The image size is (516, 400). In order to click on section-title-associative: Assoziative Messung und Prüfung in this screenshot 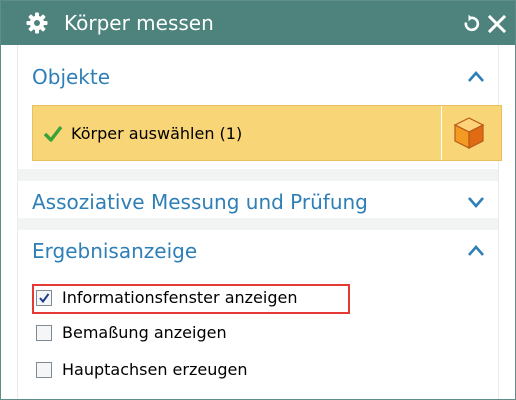, I will do `click(200, 202)`.